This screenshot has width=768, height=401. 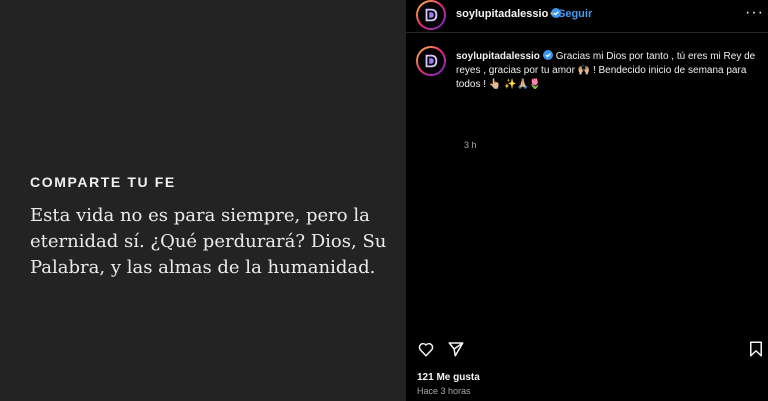 What do you see at coordinates (448, 377) in the screenshot?
I see `likes-count: 121 Me gusta` at bounding box center [448, 377].